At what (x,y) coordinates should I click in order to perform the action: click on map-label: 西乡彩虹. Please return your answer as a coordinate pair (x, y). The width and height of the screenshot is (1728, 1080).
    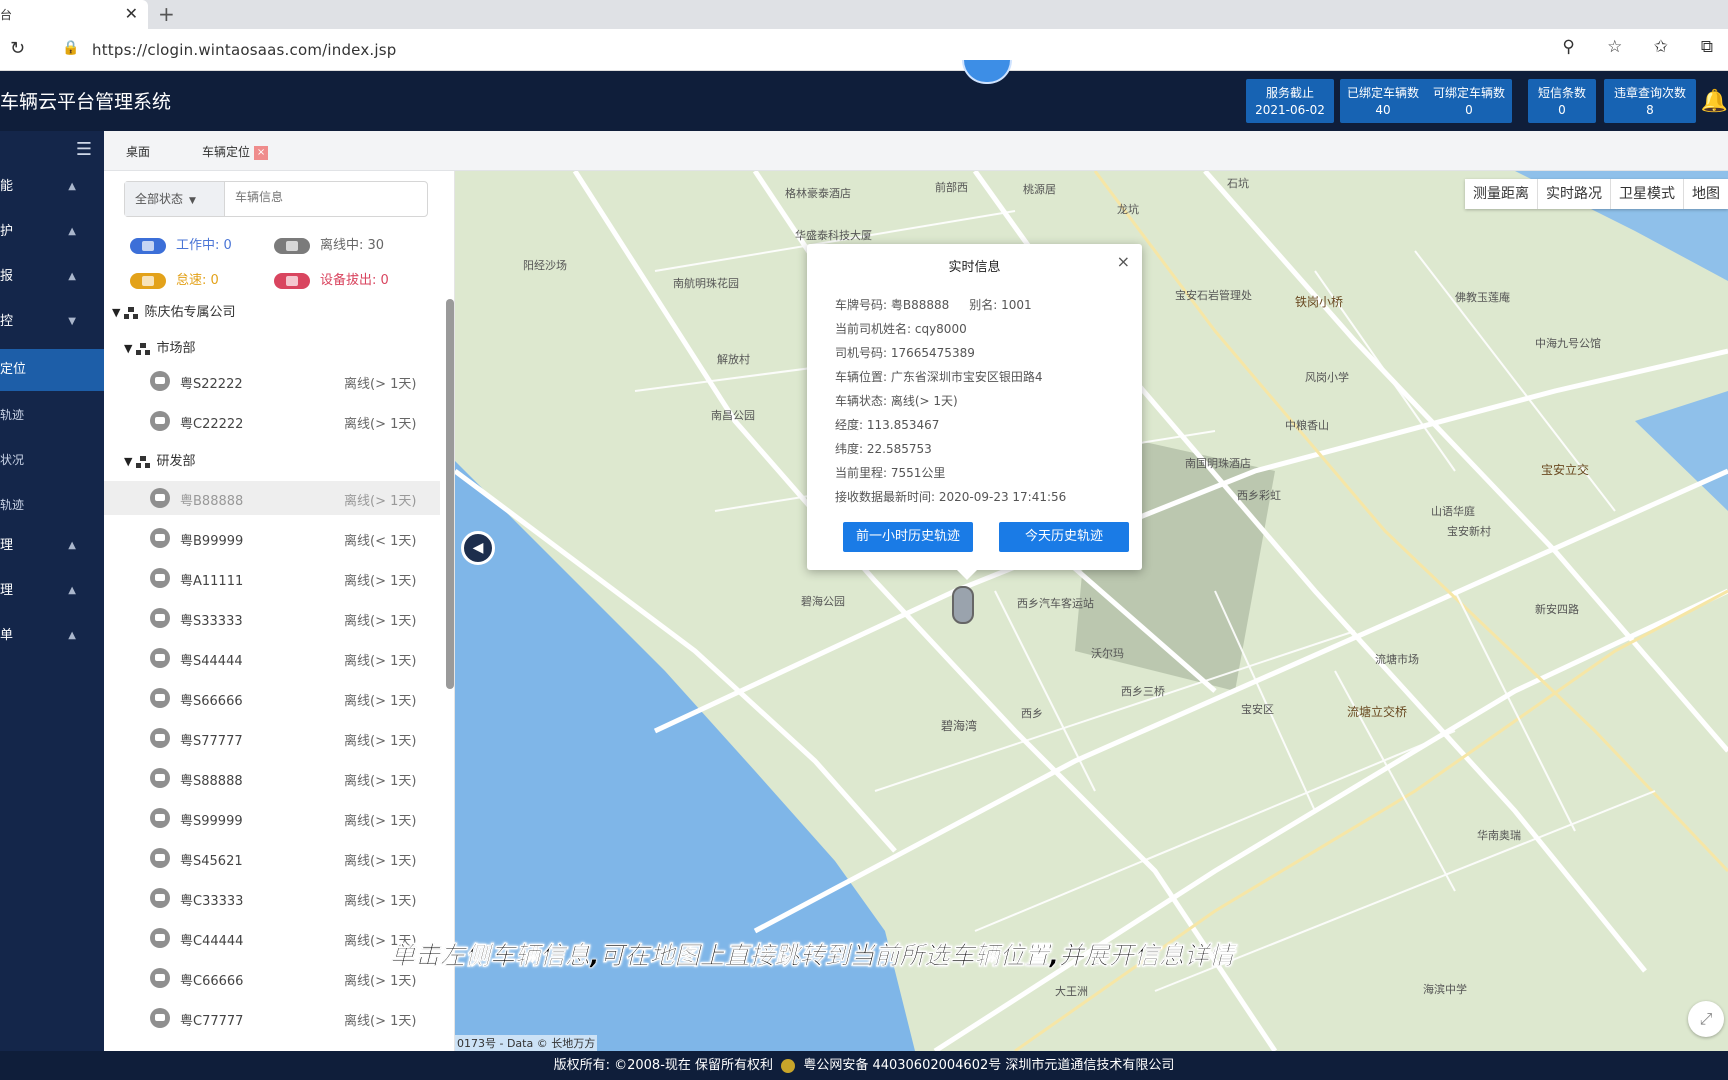
    Looking at the image, I should click on (1259, 495).